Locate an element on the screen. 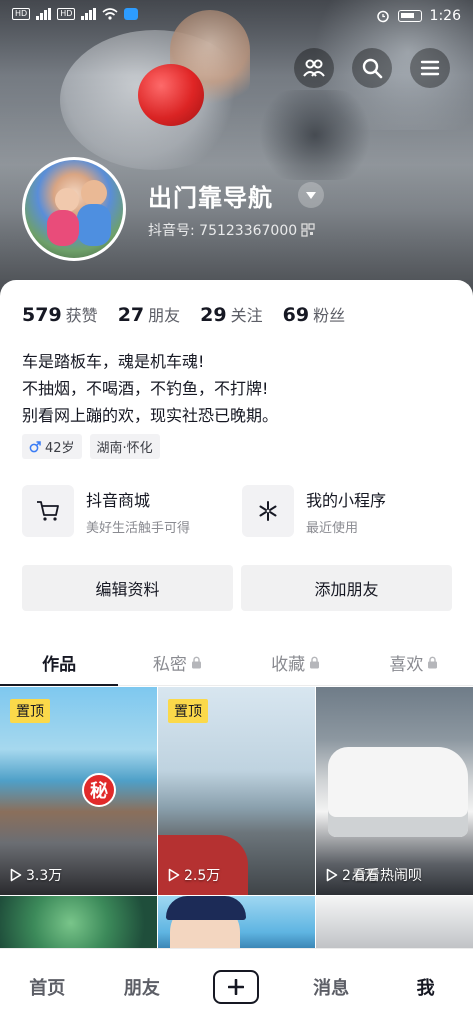 This screenshot has height=1024, width=473. status-time: 1:26 is located at coordinates (445, 16).